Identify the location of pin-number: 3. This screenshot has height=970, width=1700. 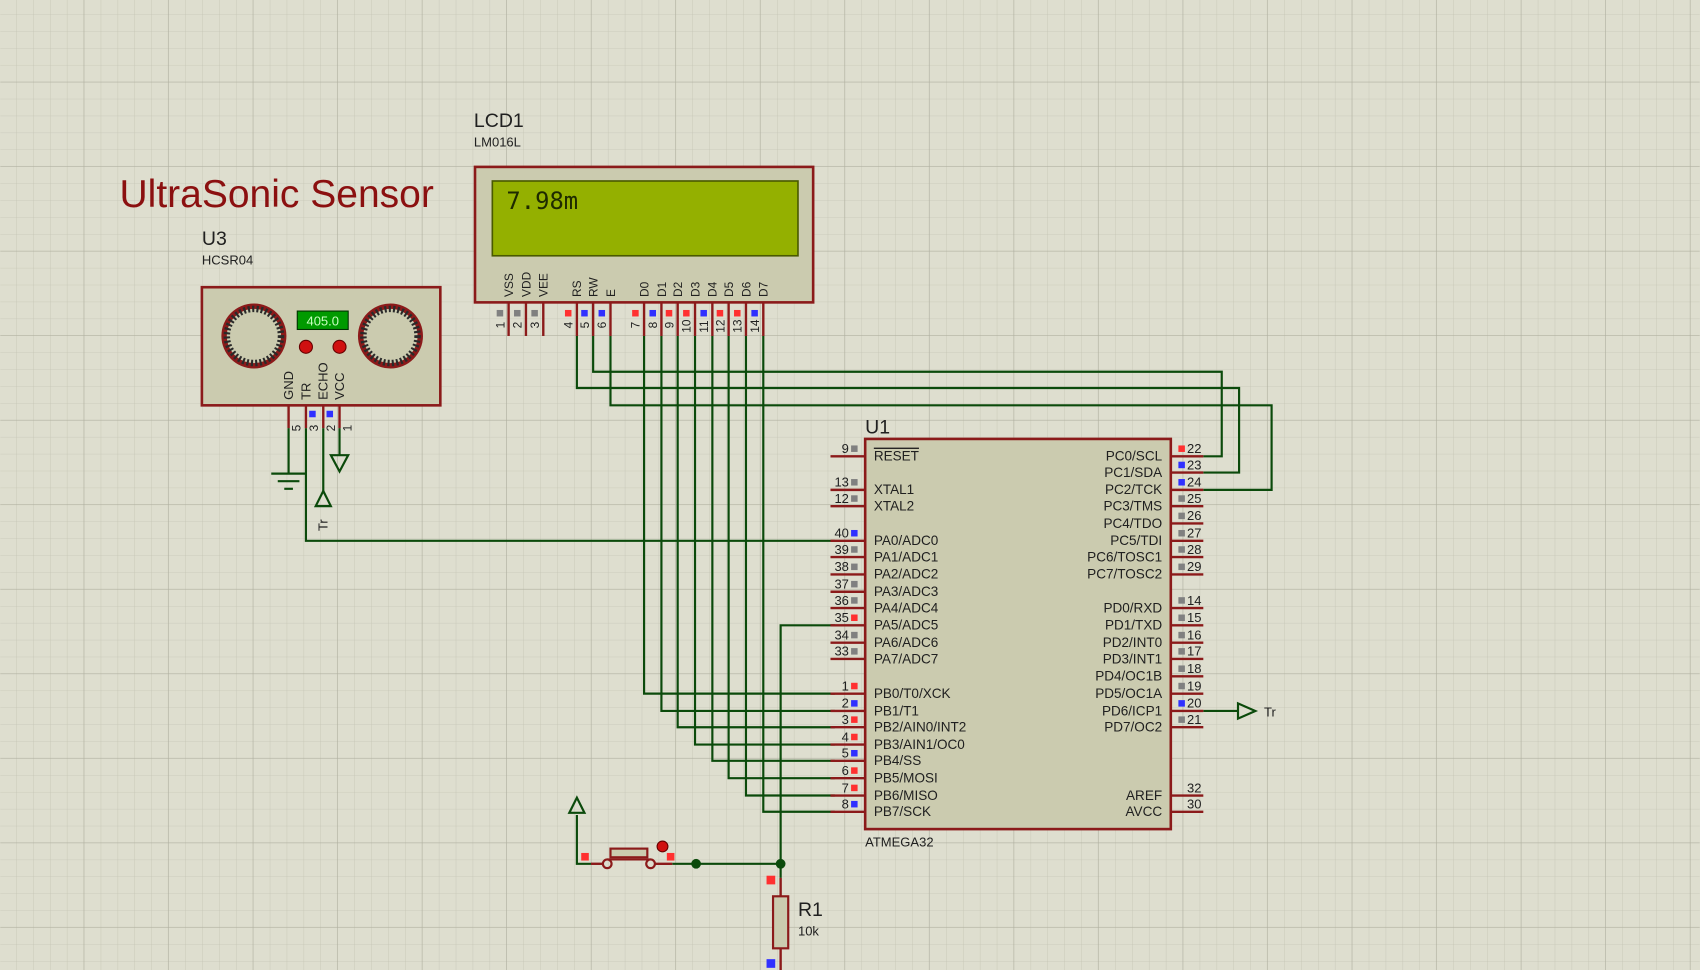
(314, 427).